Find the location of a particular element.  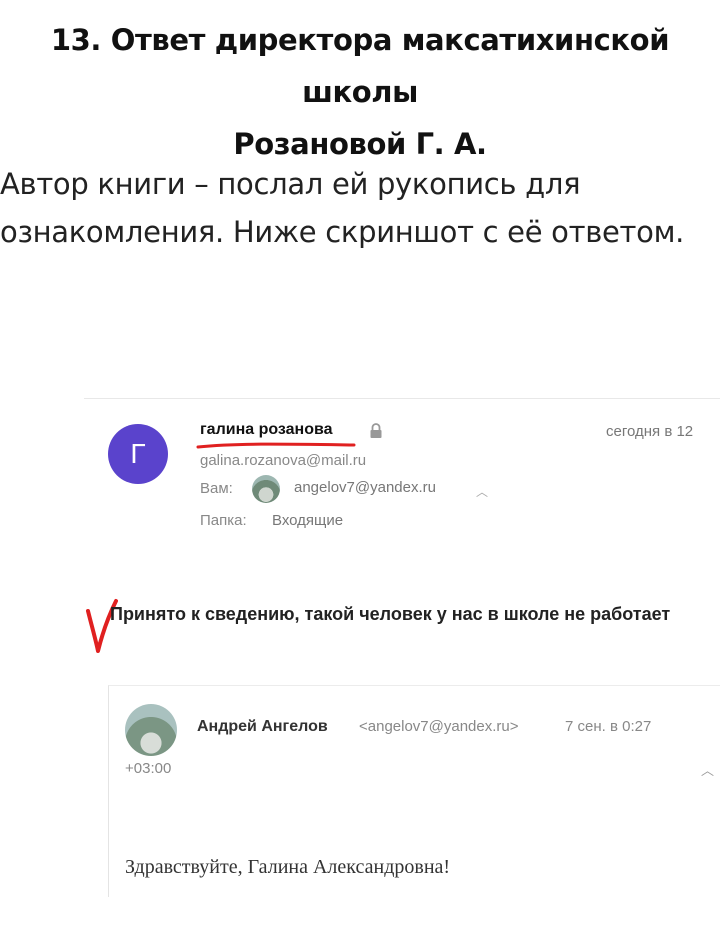

lock-icon is located at coordinates (376, 430).